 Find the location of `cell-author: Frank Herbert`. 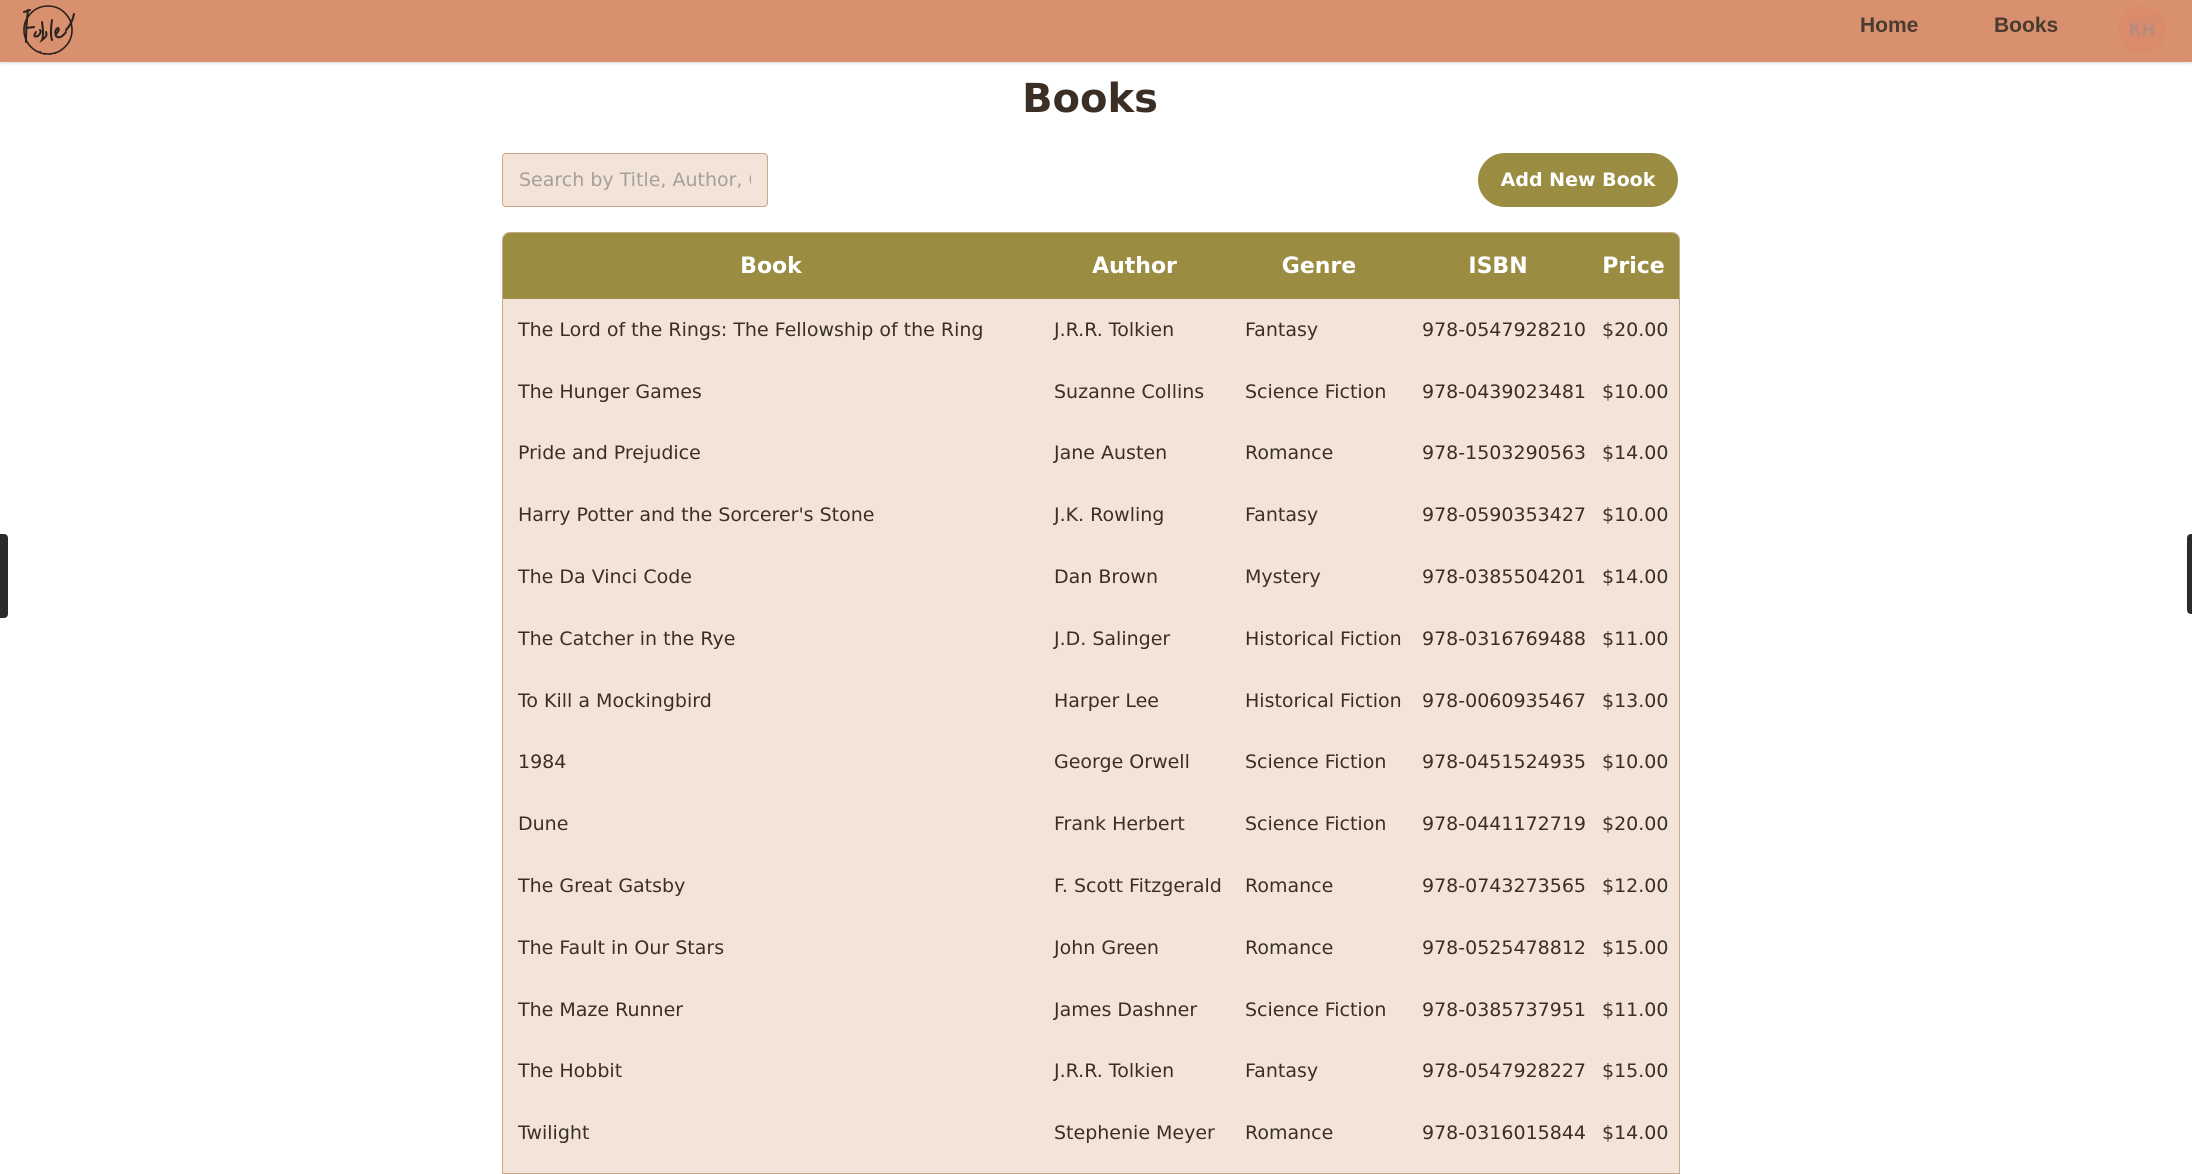

cell-author: Frank Herbert is located at coordinates (1119, 824).